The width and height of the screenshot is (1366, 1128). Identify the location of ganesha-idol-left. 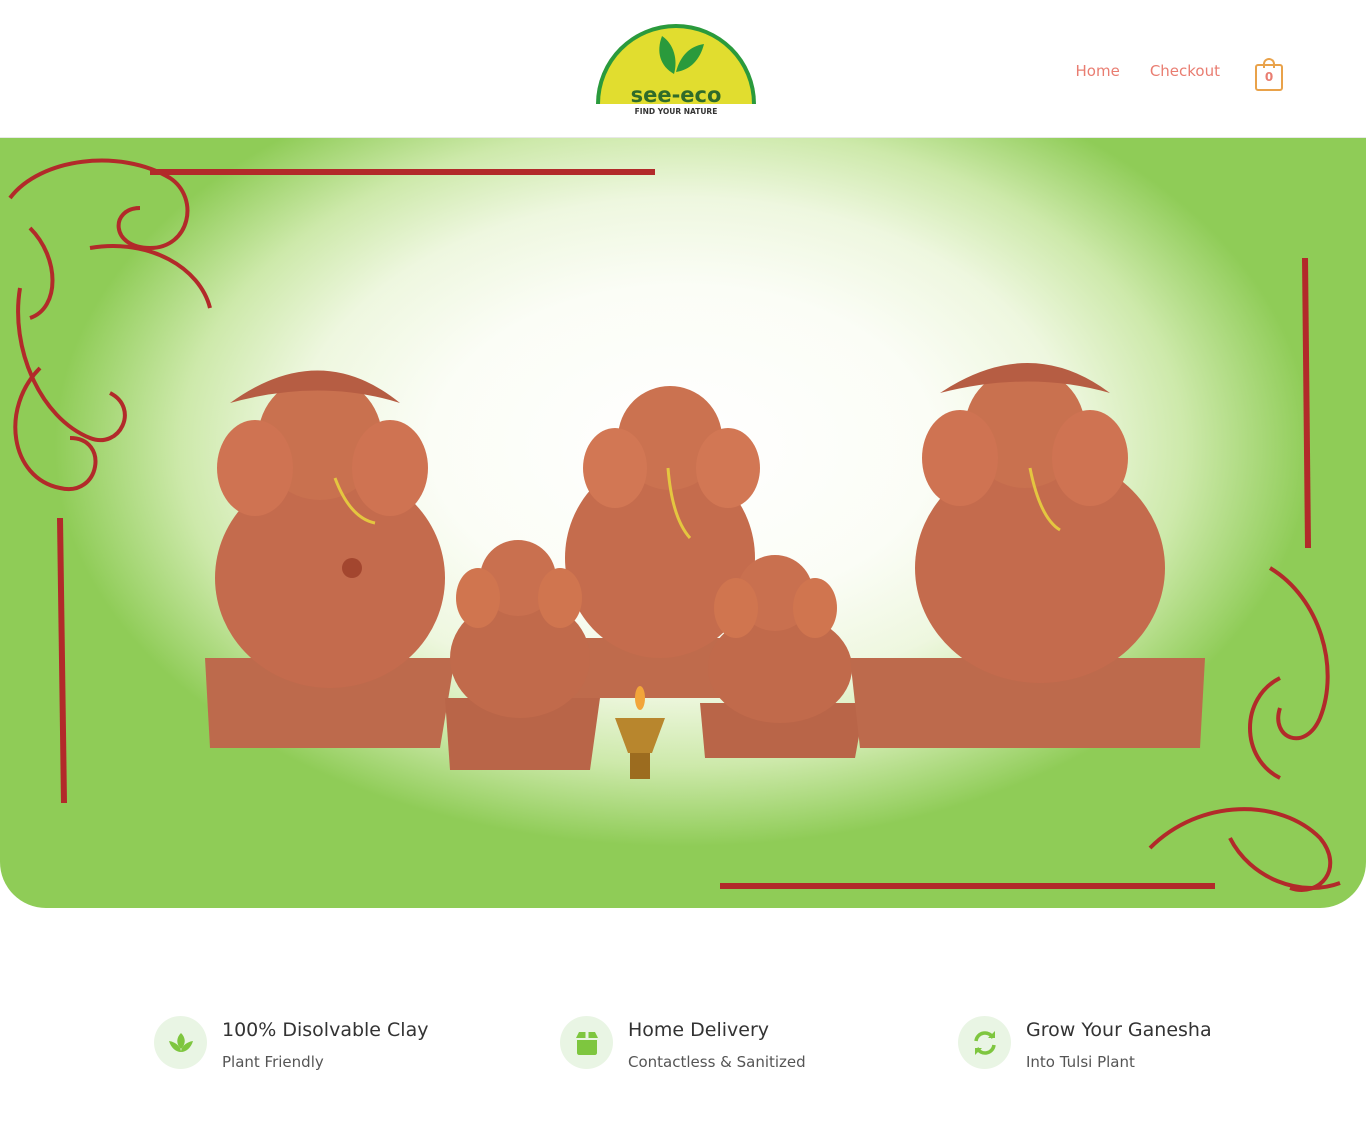
(330, 559).